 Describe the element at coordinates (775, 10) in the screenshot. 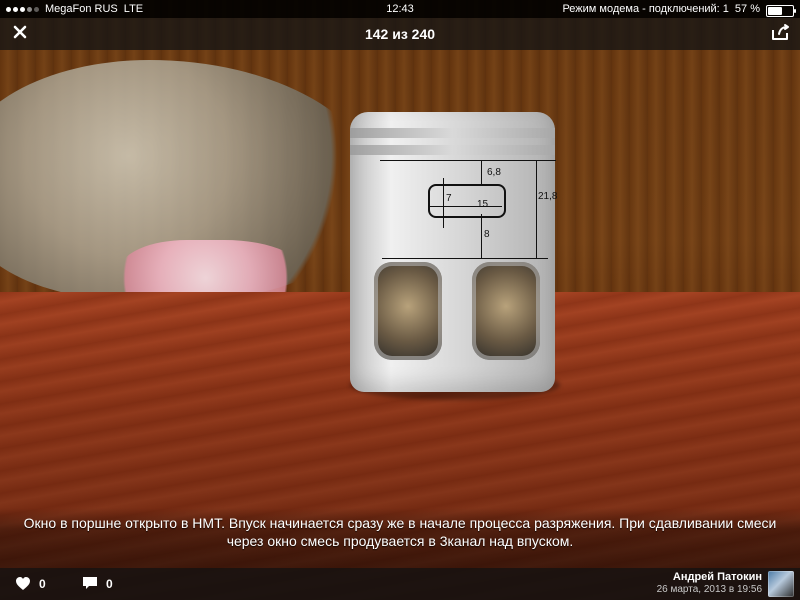

I see `battery-level` at that location.